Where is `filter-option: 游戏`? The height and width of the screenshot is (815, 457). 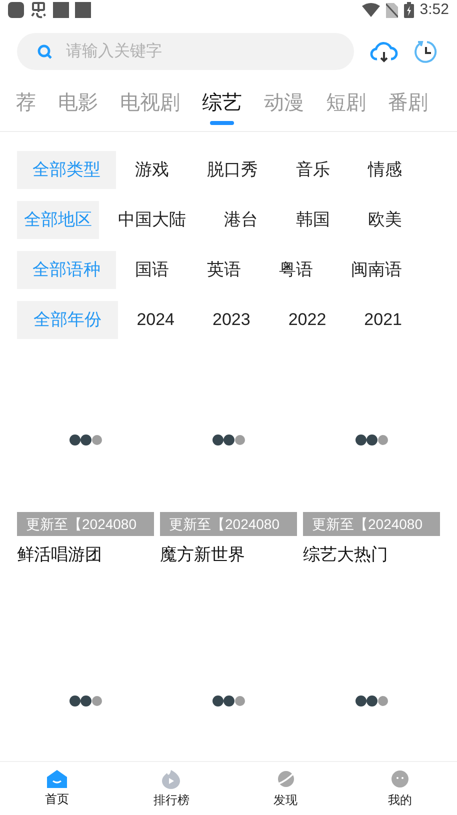
filter-option: 游戏 is located at coordinates (152, 170).